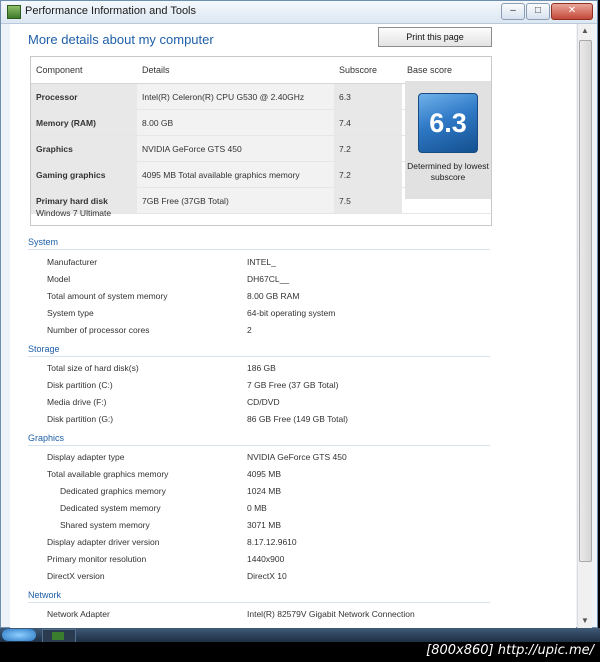  What do you see at coordinates (293, 385) in the screenshot?
I see `detail-value: 7 GB Free (37 GB Total)` at bounding box center [293, 385].